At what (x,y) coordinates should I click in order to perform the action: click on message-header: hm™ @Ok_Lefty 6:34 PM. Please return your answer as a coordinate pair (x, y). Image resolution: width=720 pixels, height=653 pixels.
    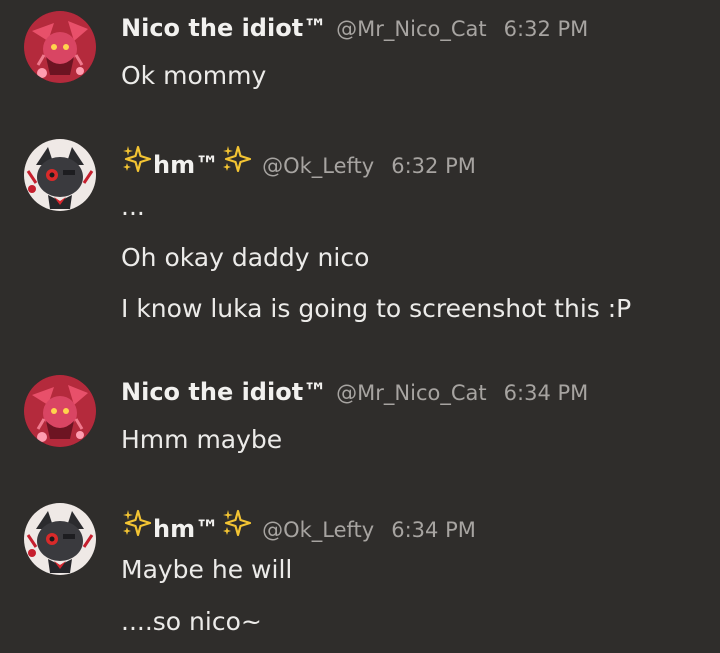
    Looking at the image, I should click on (298, 526).